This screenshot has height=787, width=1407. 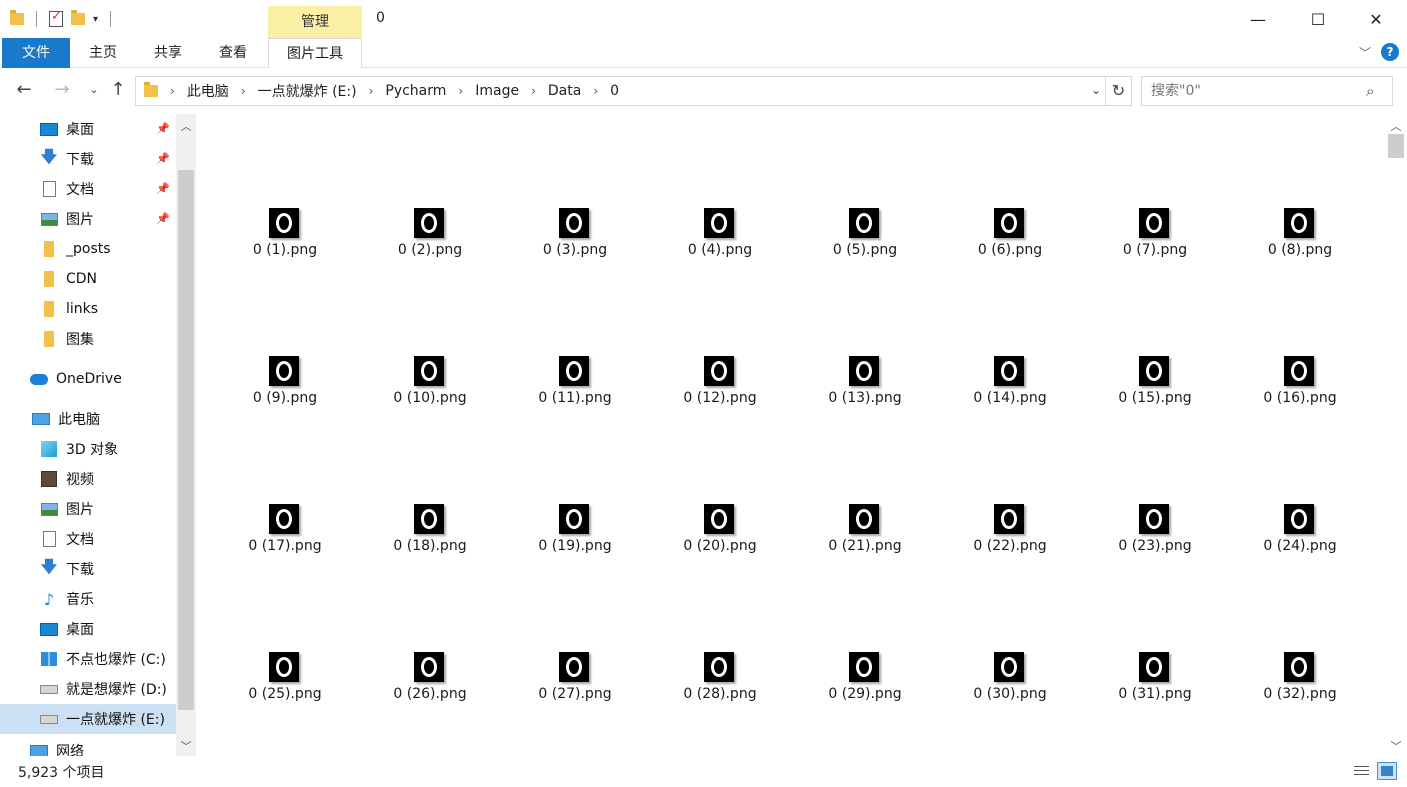 What do you see at coordinates (78, 17) in the screenshot?
I see `new-folder-icon` at bounding box center [78, 17].